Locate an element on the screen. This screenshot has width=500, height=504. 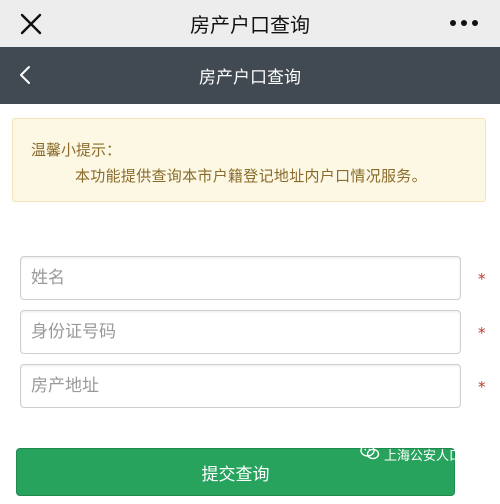
page-title: 房产户口查询 is located at coordinates (250, 78).